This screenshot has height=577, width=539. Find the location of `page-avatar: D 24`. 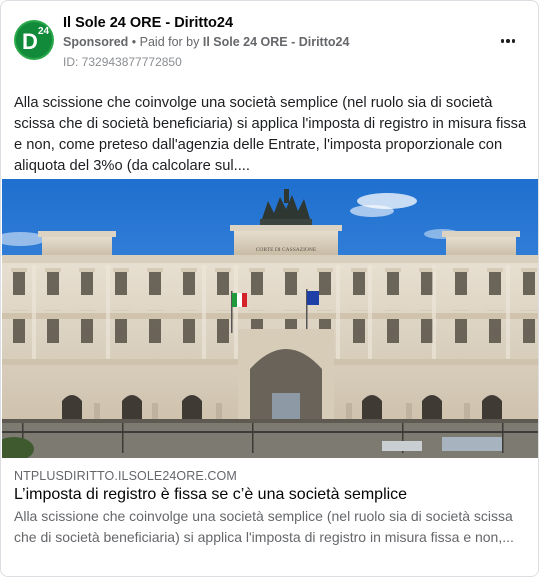

page-avatar: D 24 is located at coordinates (34, 40).